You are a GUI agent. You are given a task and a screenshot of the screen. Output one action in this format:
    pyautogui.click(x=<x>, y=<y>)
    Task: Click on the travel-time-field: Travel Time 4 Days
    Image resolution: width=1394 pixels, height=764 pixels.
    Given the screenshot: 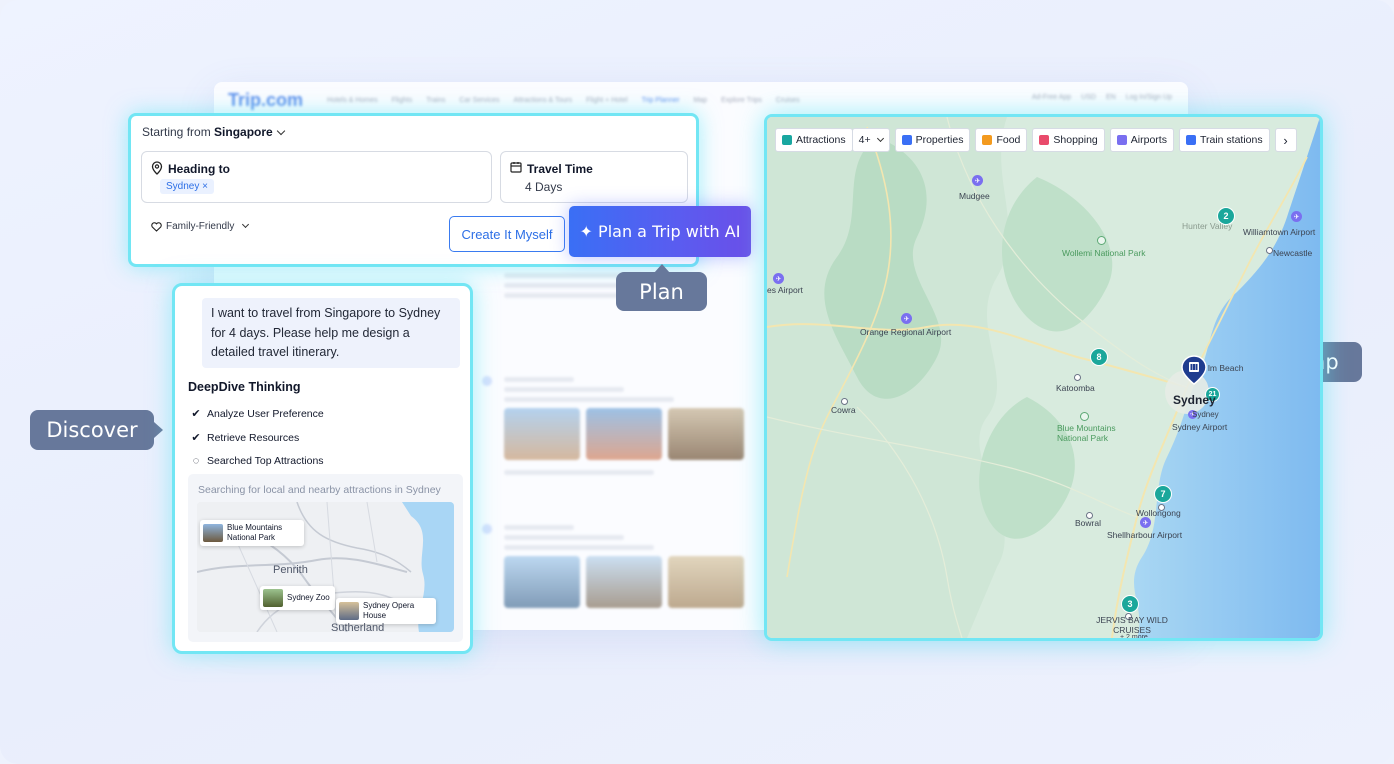 What is the action you would take?
    pyautogui.click(x=594, y=177)
    